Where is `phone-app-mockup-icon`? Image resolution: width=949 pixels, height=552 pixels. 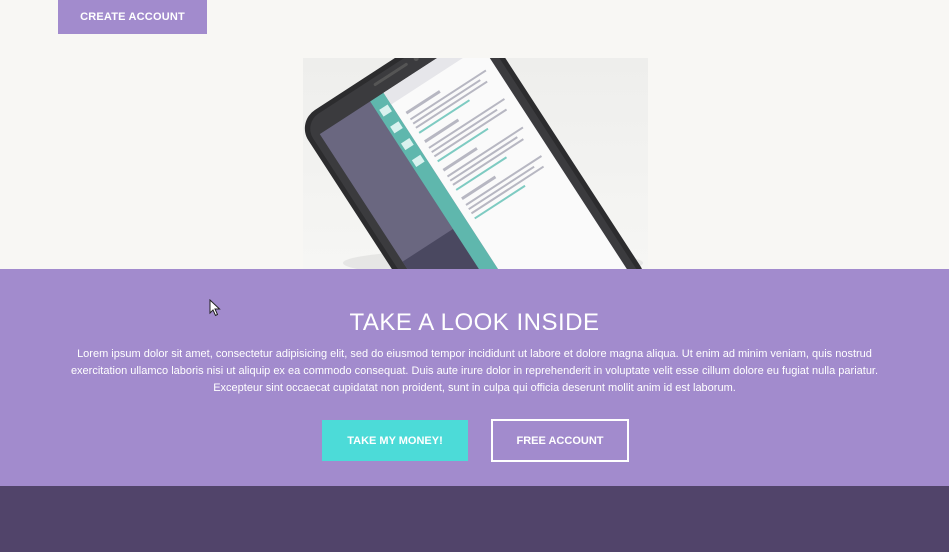
phone-app-mockup-icon is located at coordinates (474, 163).